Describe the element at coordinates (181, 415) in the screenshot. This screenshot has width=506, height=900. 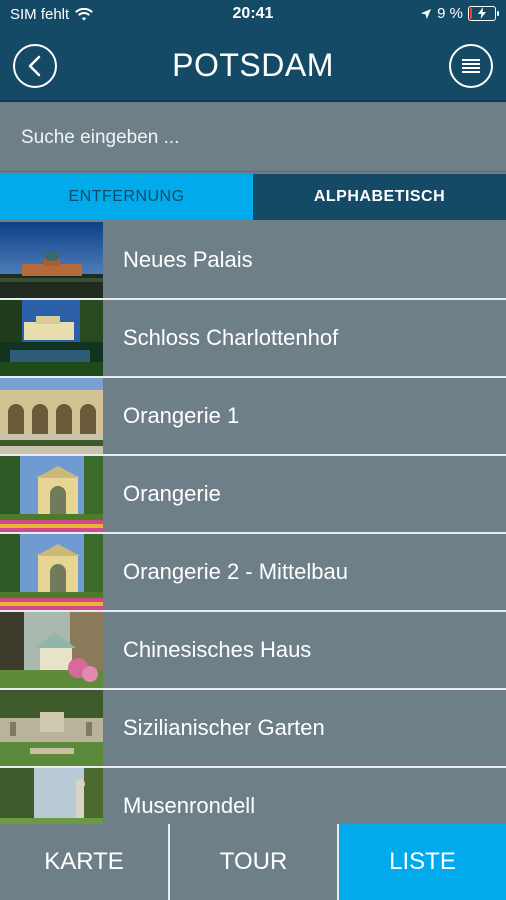
I see `place-name: Orangerie 1` at that location.